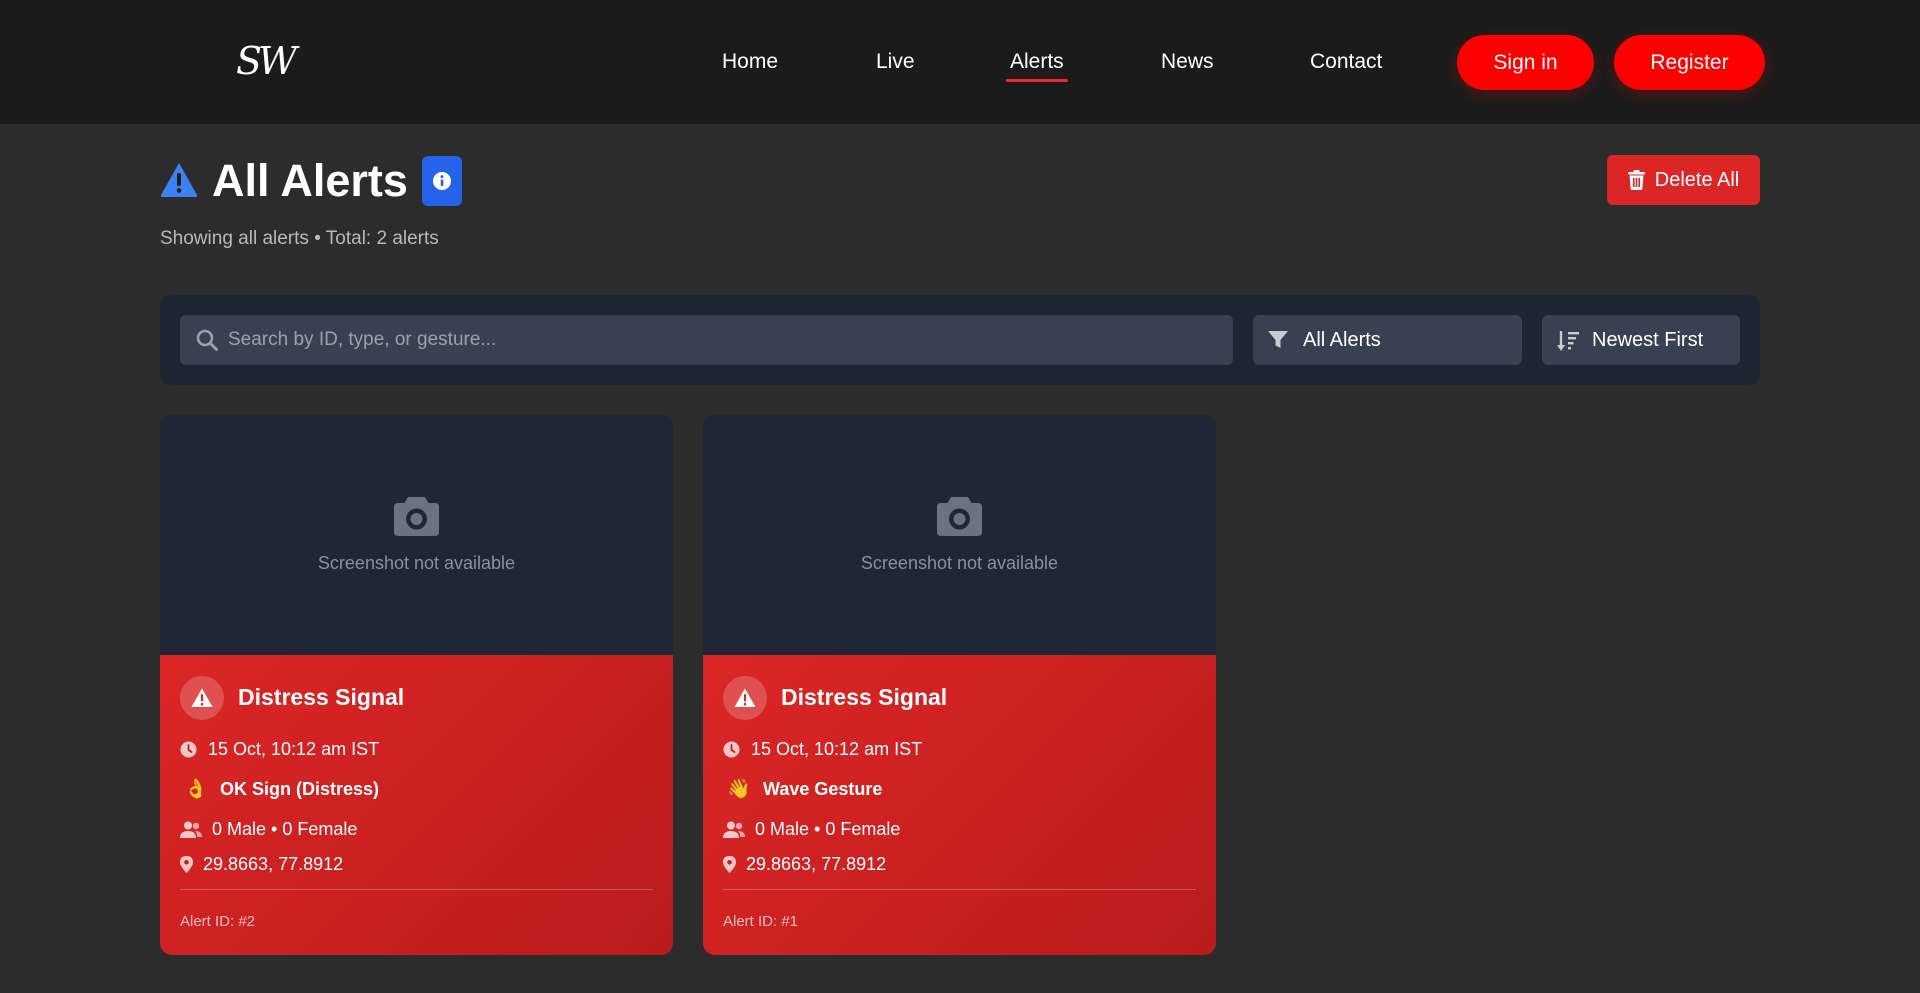 The image size is (1920, 993). What do you see at coordinates (1697, 179) in the screenshot?
I see `delete-all-label: Delete All` at bounding box center [1697, 179].